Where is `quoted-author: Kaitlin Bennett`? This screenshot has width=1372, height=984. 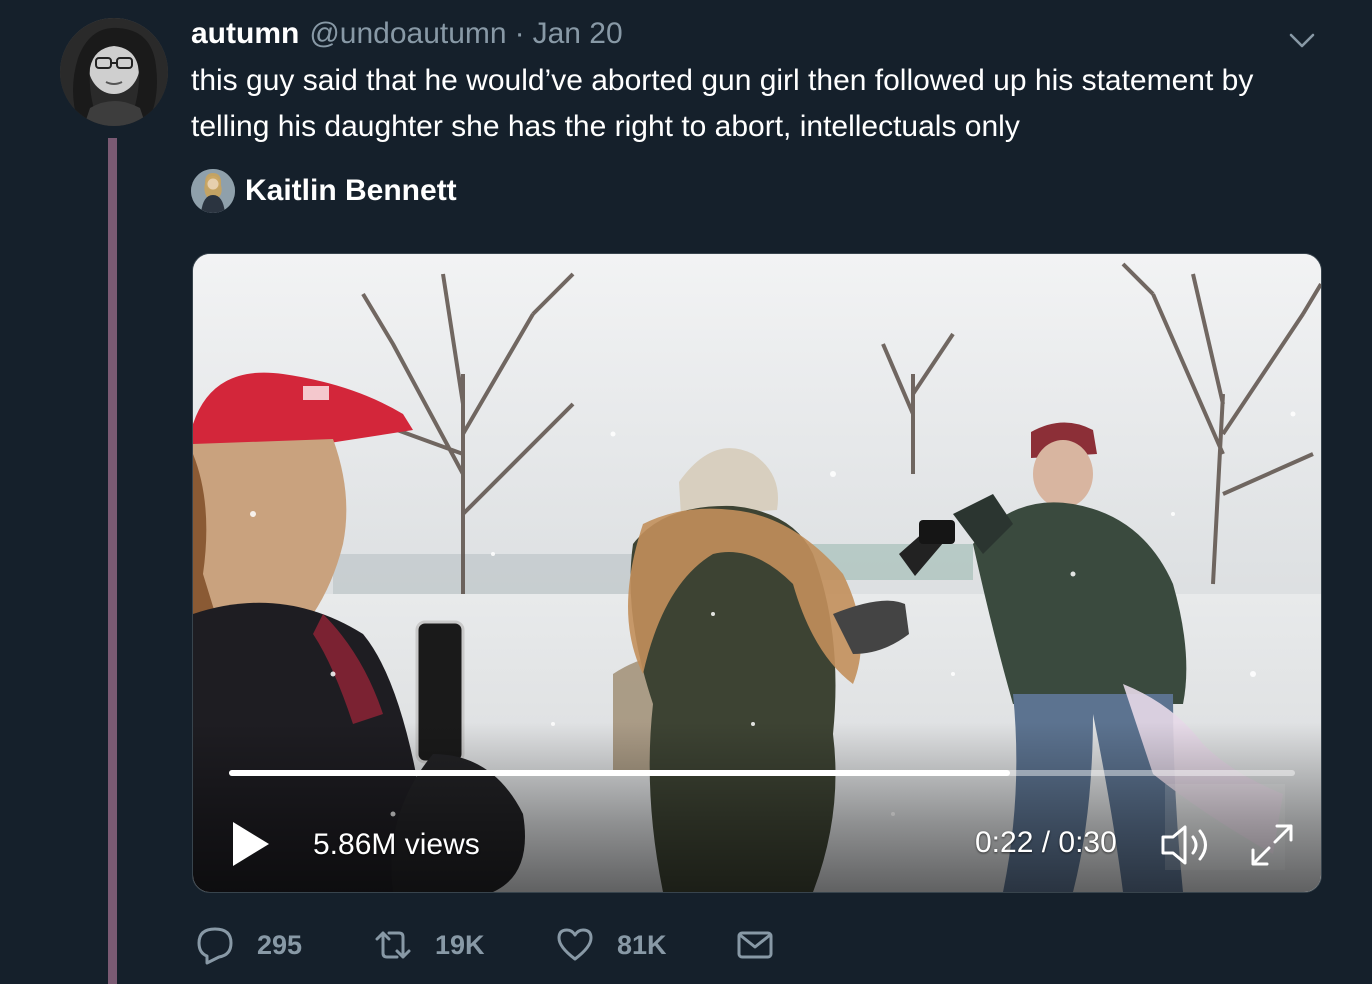 quoted-author: Kaitlin Bennett is located at coordinates (324, 191).